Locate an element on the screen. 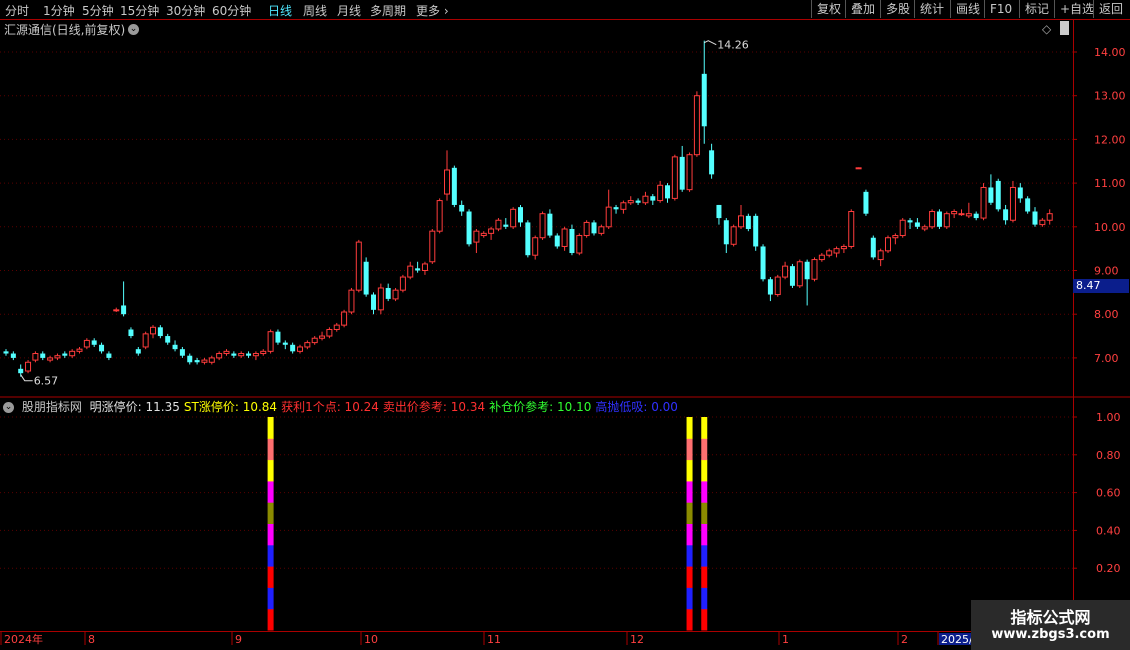 The width and height of the screenshot is (1130, 650). price-tick-label: 14.00 is located at coordinates (1110, 52).